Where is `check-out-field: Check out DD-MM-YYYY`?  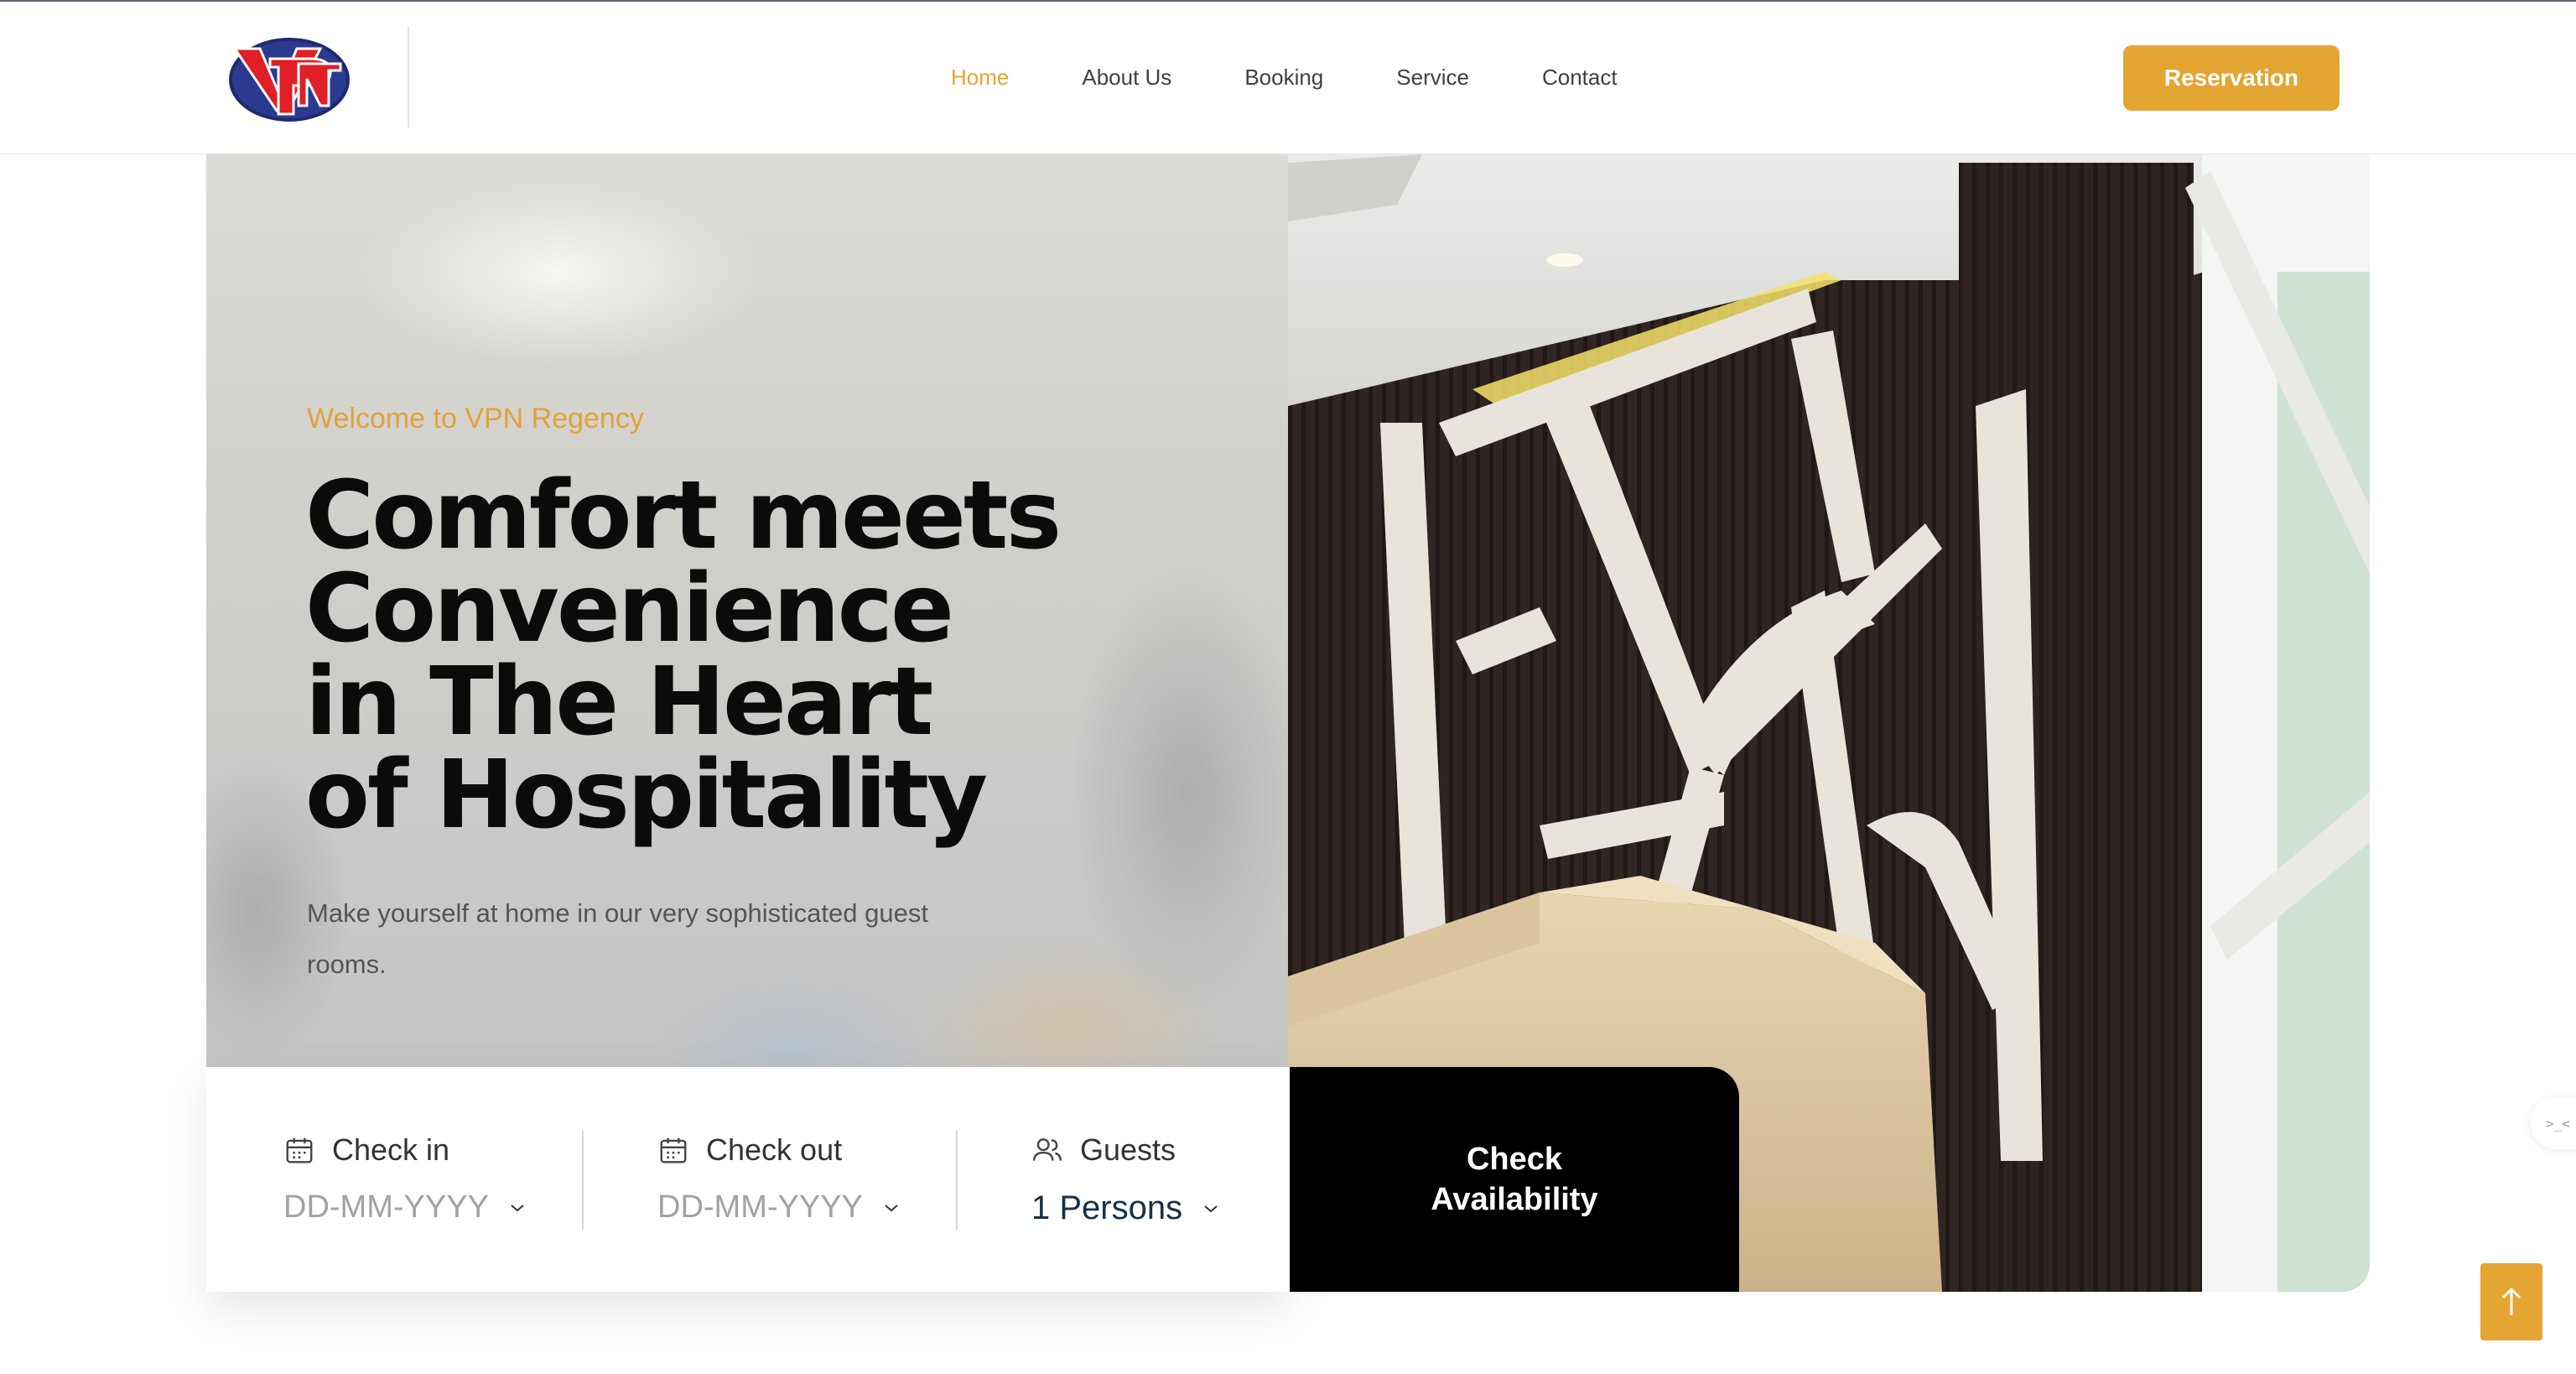
check-out-field: Check out DD-MM-YYYY is located at coordinates (783, 1179).